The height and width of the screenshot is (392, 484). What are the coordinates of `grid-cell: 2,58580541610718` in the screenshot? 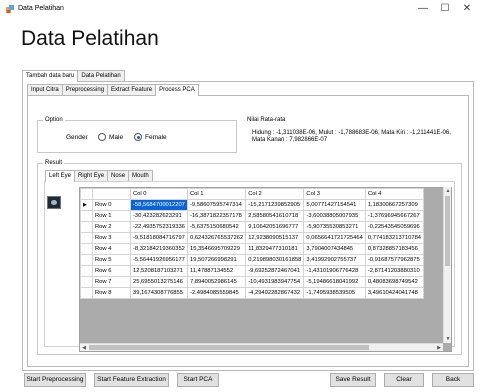 It's located at (275, 216).